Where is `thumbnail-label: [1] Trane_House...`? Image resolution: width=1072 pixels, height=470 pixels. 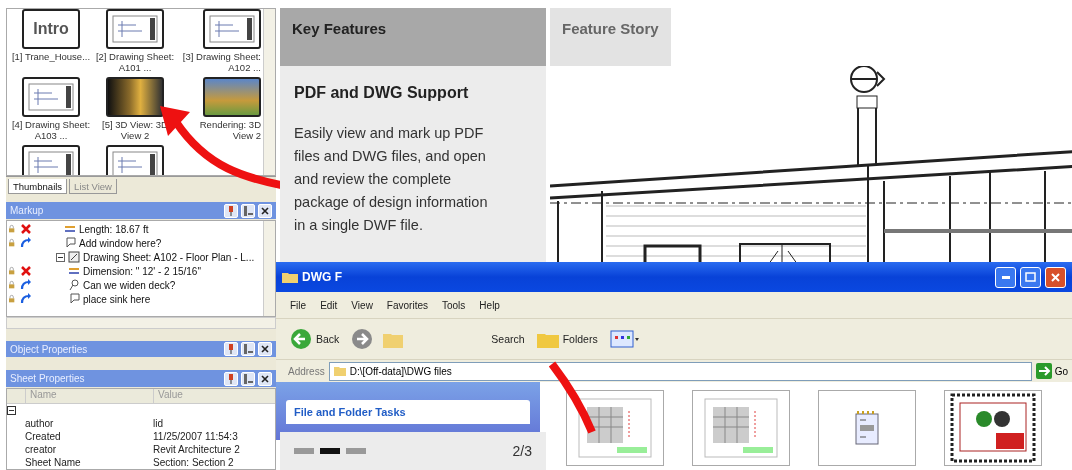 thumbnail-label: [1] Trane_House... is located at coordinates (51, 56).